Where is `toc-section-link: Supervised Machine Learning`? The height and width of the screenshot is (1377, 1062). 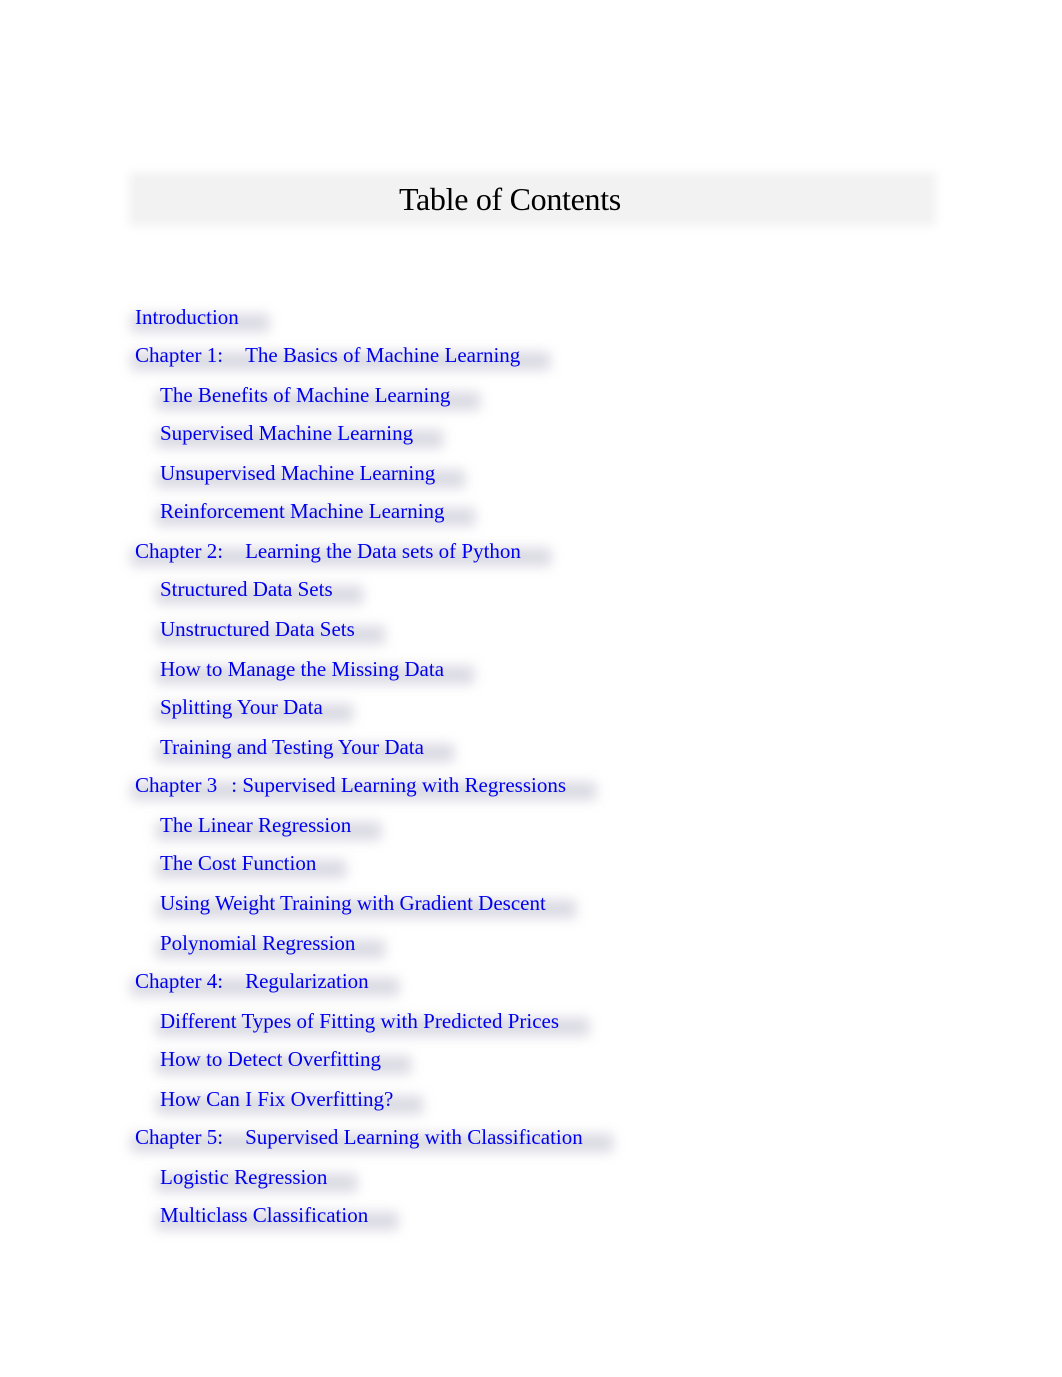
toc-section-link: Supervised Machine Learning is located at coordinates (300, 434).